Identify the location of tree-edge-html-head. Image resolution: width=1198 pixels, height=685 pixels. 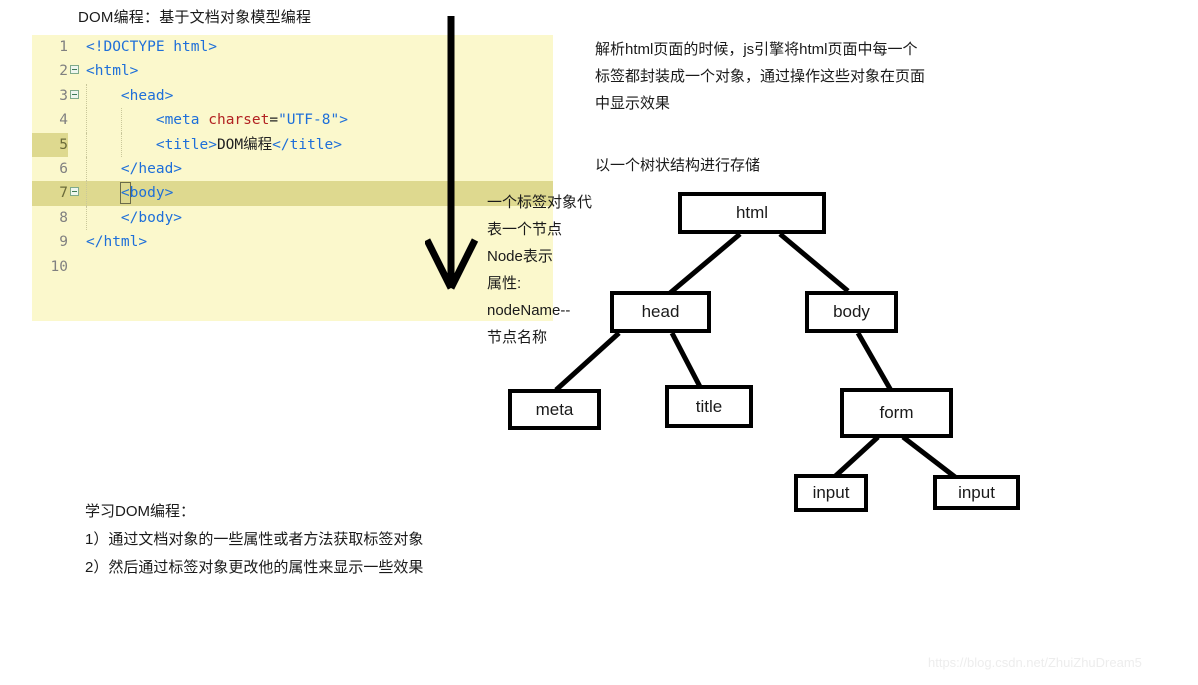
(705, 263).